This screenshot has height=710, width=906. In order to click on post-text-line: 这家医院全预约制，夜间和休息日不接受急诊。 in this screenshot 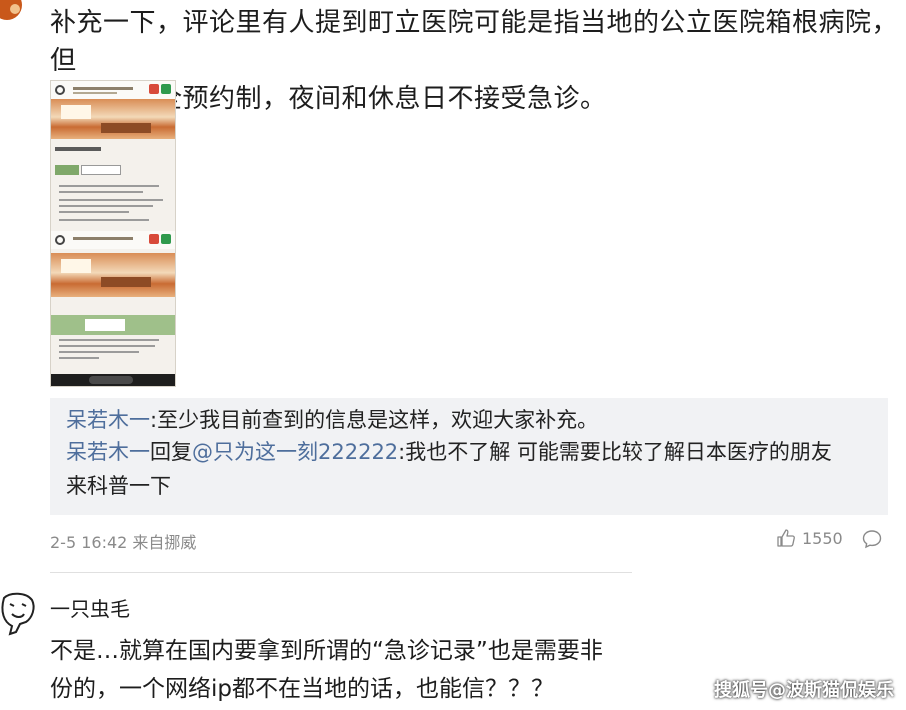, I will do `click(328, 99)`.